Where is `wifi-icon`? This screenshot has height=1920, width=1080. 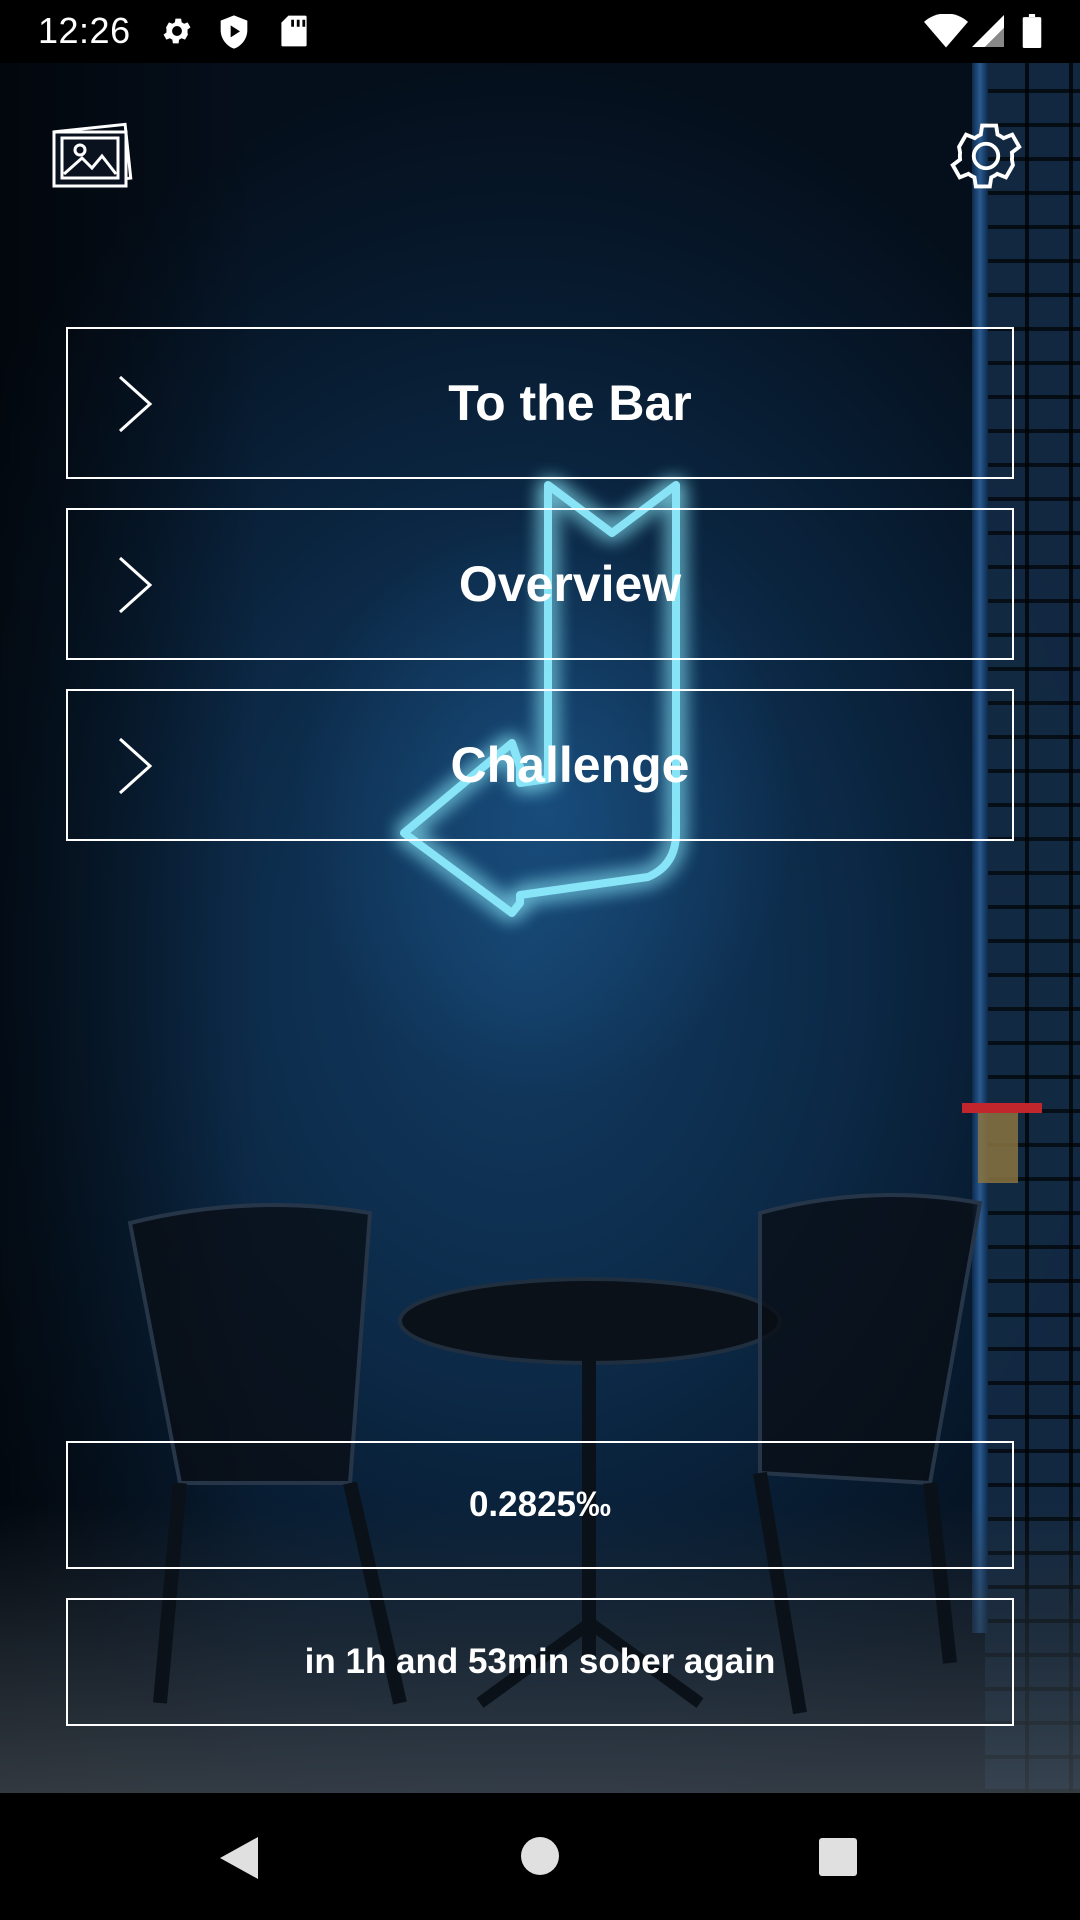
wifi-icon is located at coordinates (946, 33).